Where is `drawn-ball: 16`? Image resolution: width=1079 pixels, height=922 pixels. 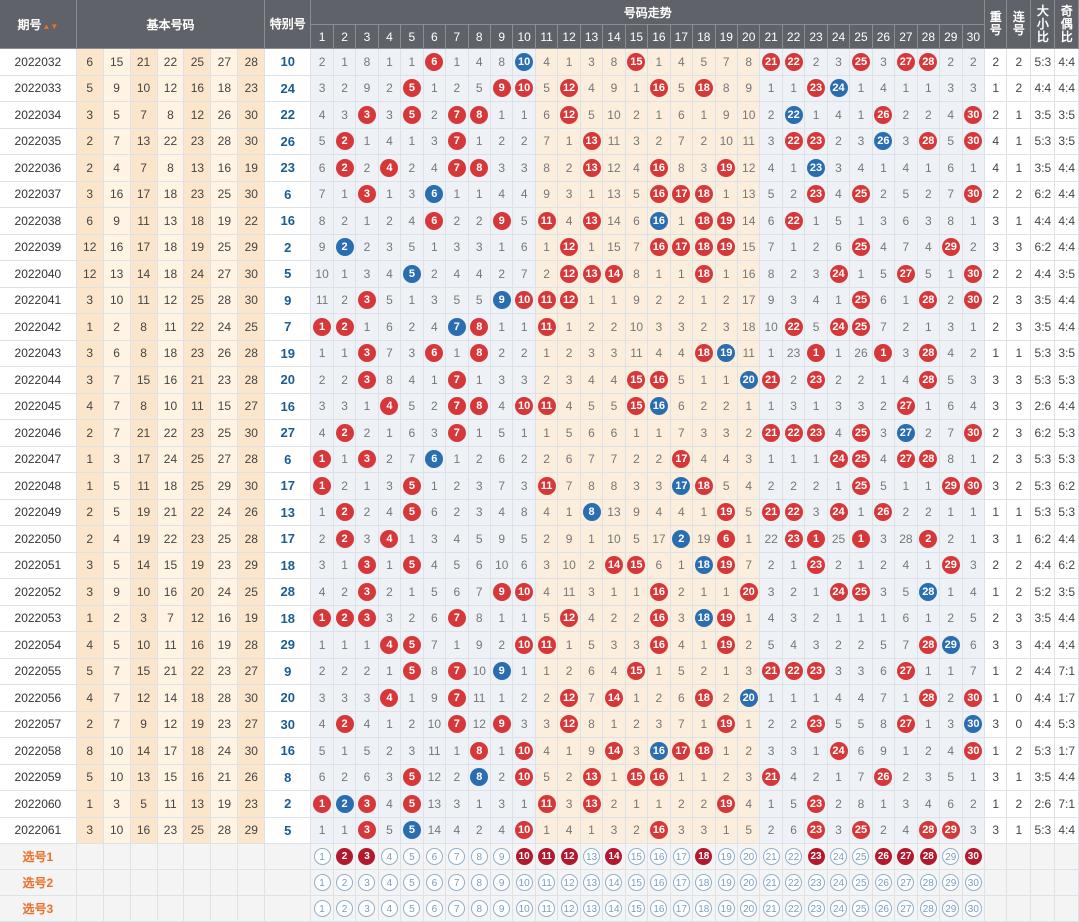 drawn-ball: 16 is located at coordinates (658, 379).